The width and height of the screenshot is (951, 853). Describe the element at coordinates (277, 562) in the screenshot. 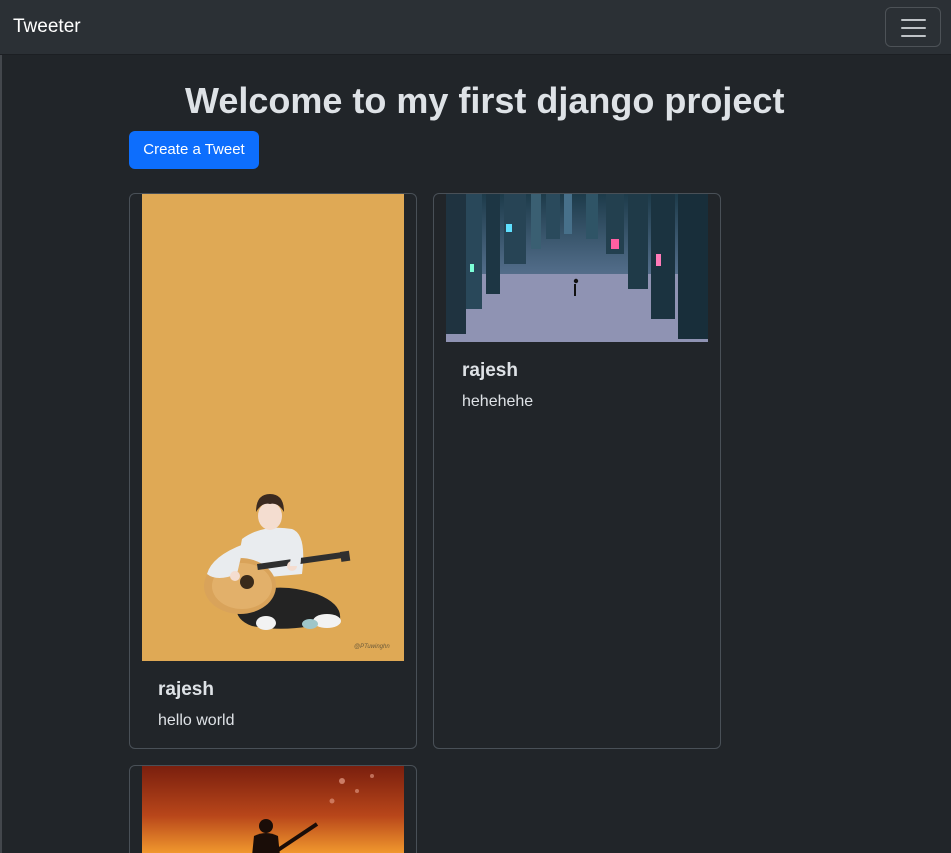

I see `guitarist-illustration` at that location.